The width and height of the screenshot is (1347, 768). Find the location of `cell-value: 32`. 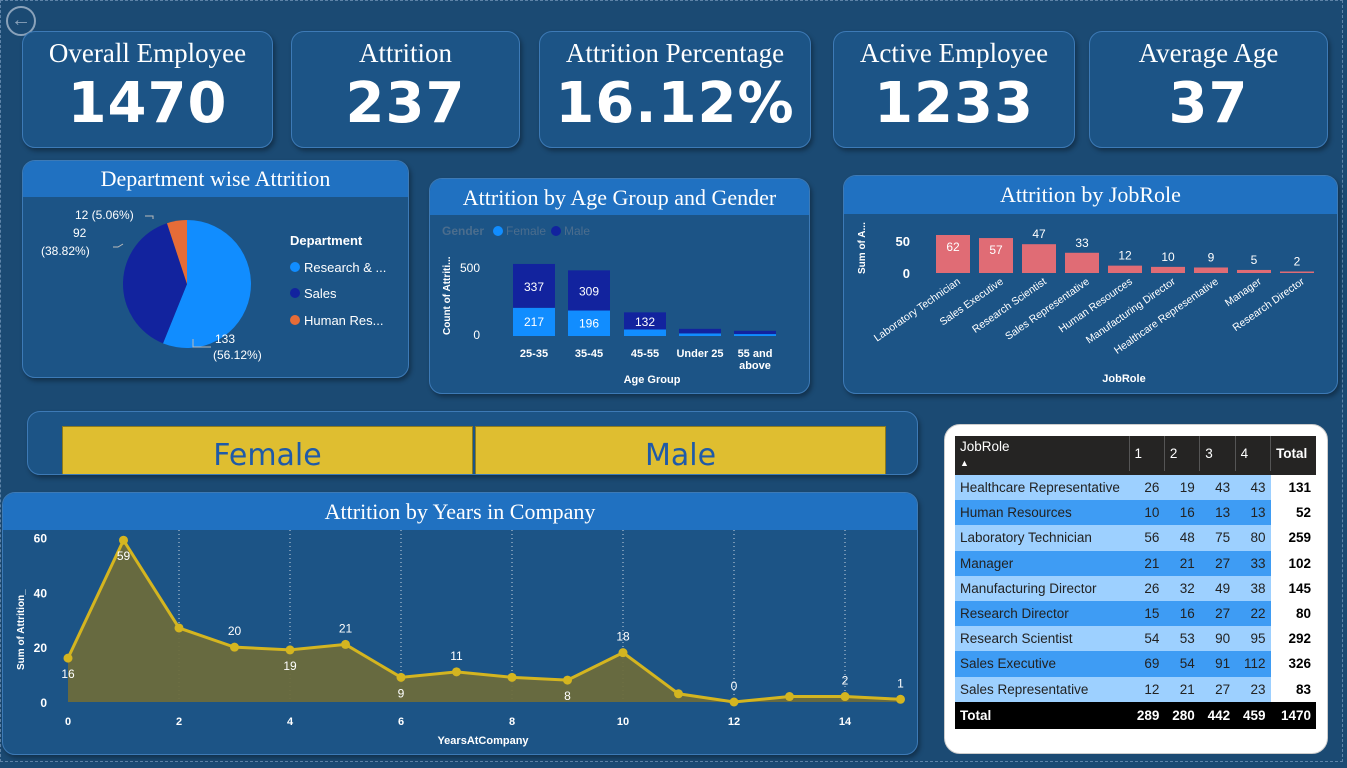

cell-value: 32 is located at coordinates (1182, 588).